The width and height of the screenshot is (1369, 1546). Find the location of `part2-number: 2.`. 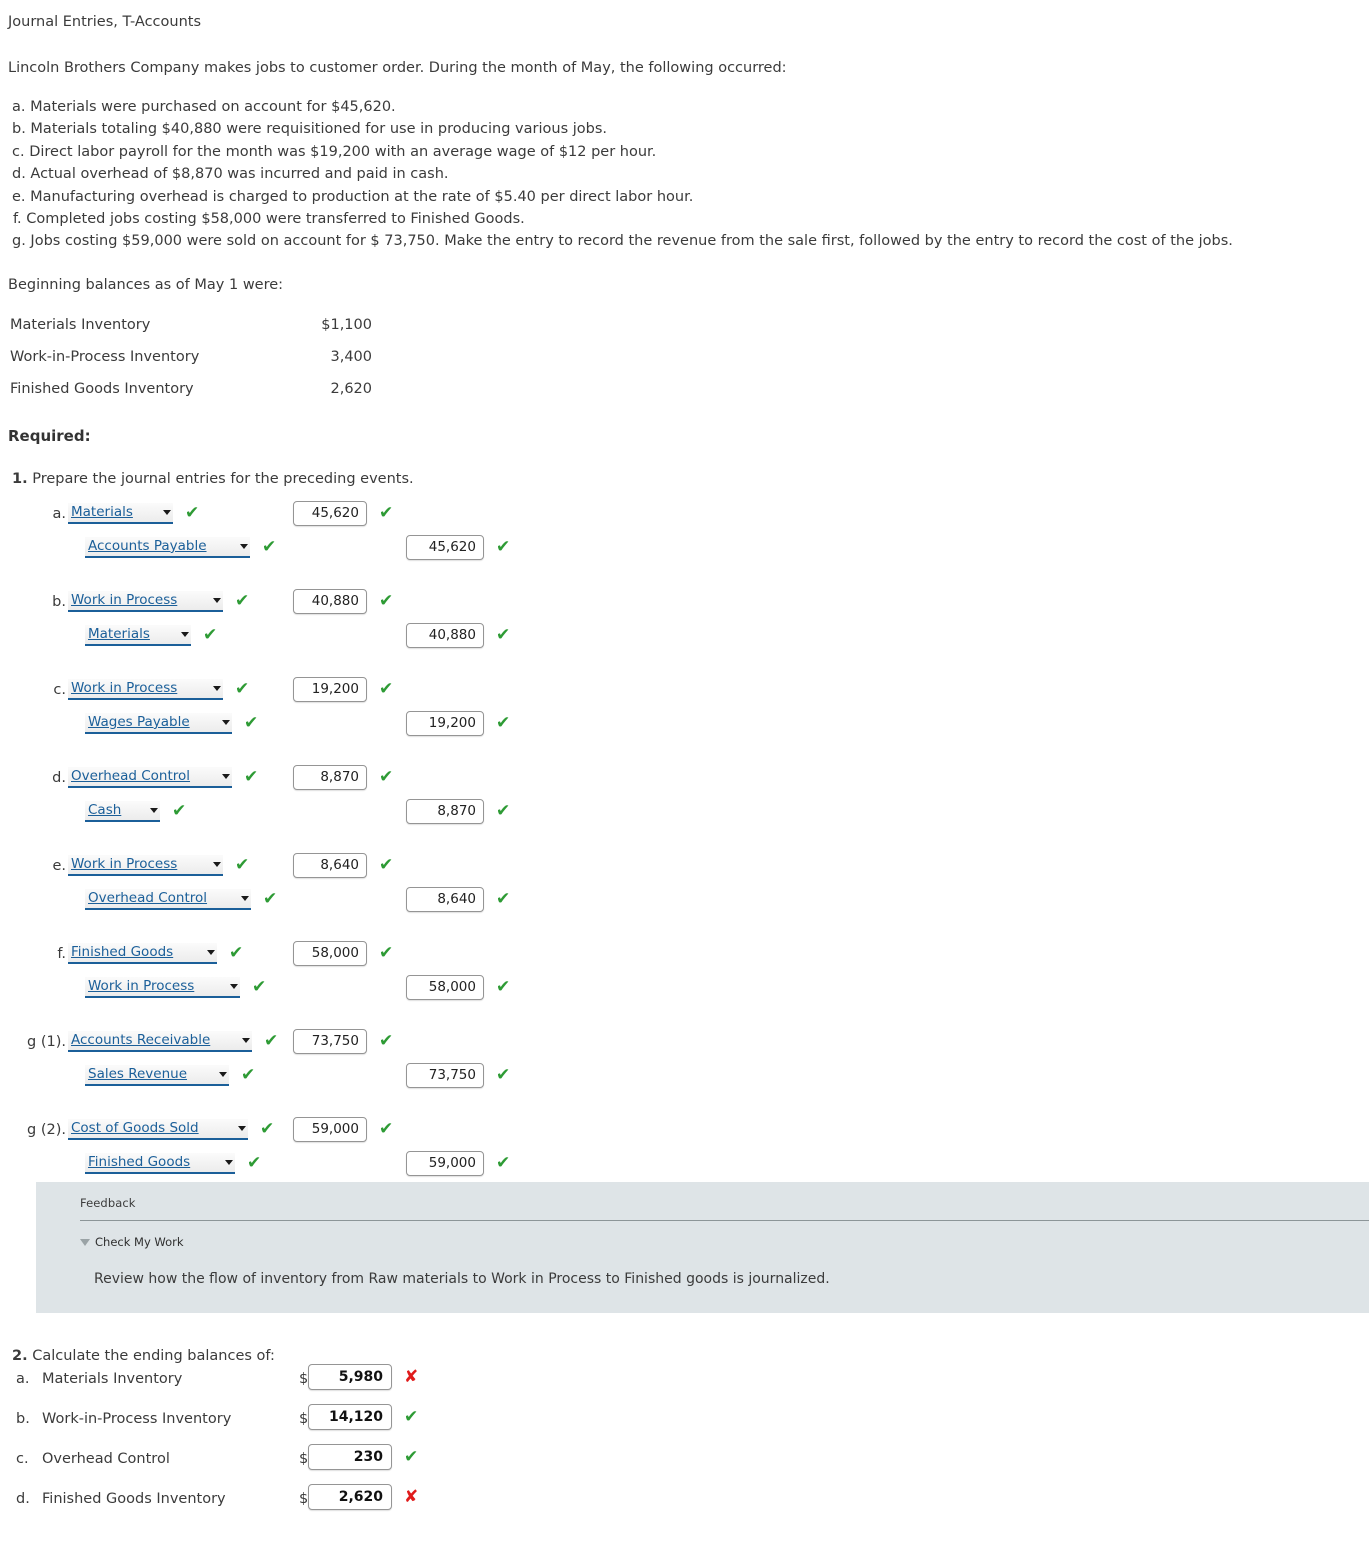

part2-number: 2. is located at coordinates (20, 1356).